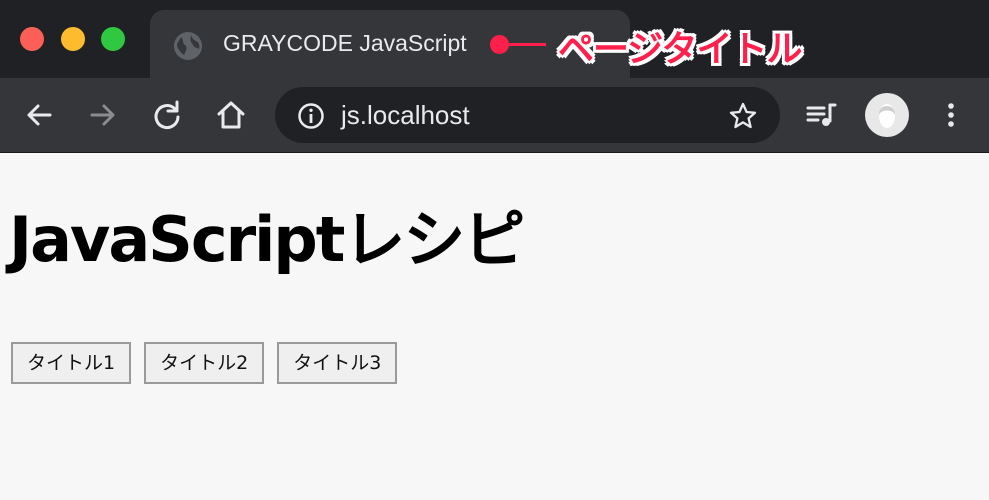 The height and width of the screenshot is (500, 989). What do you see at coordinates (167, 115) in the screenshot?
I see `reload-icon` at bounding box center [167, 115].